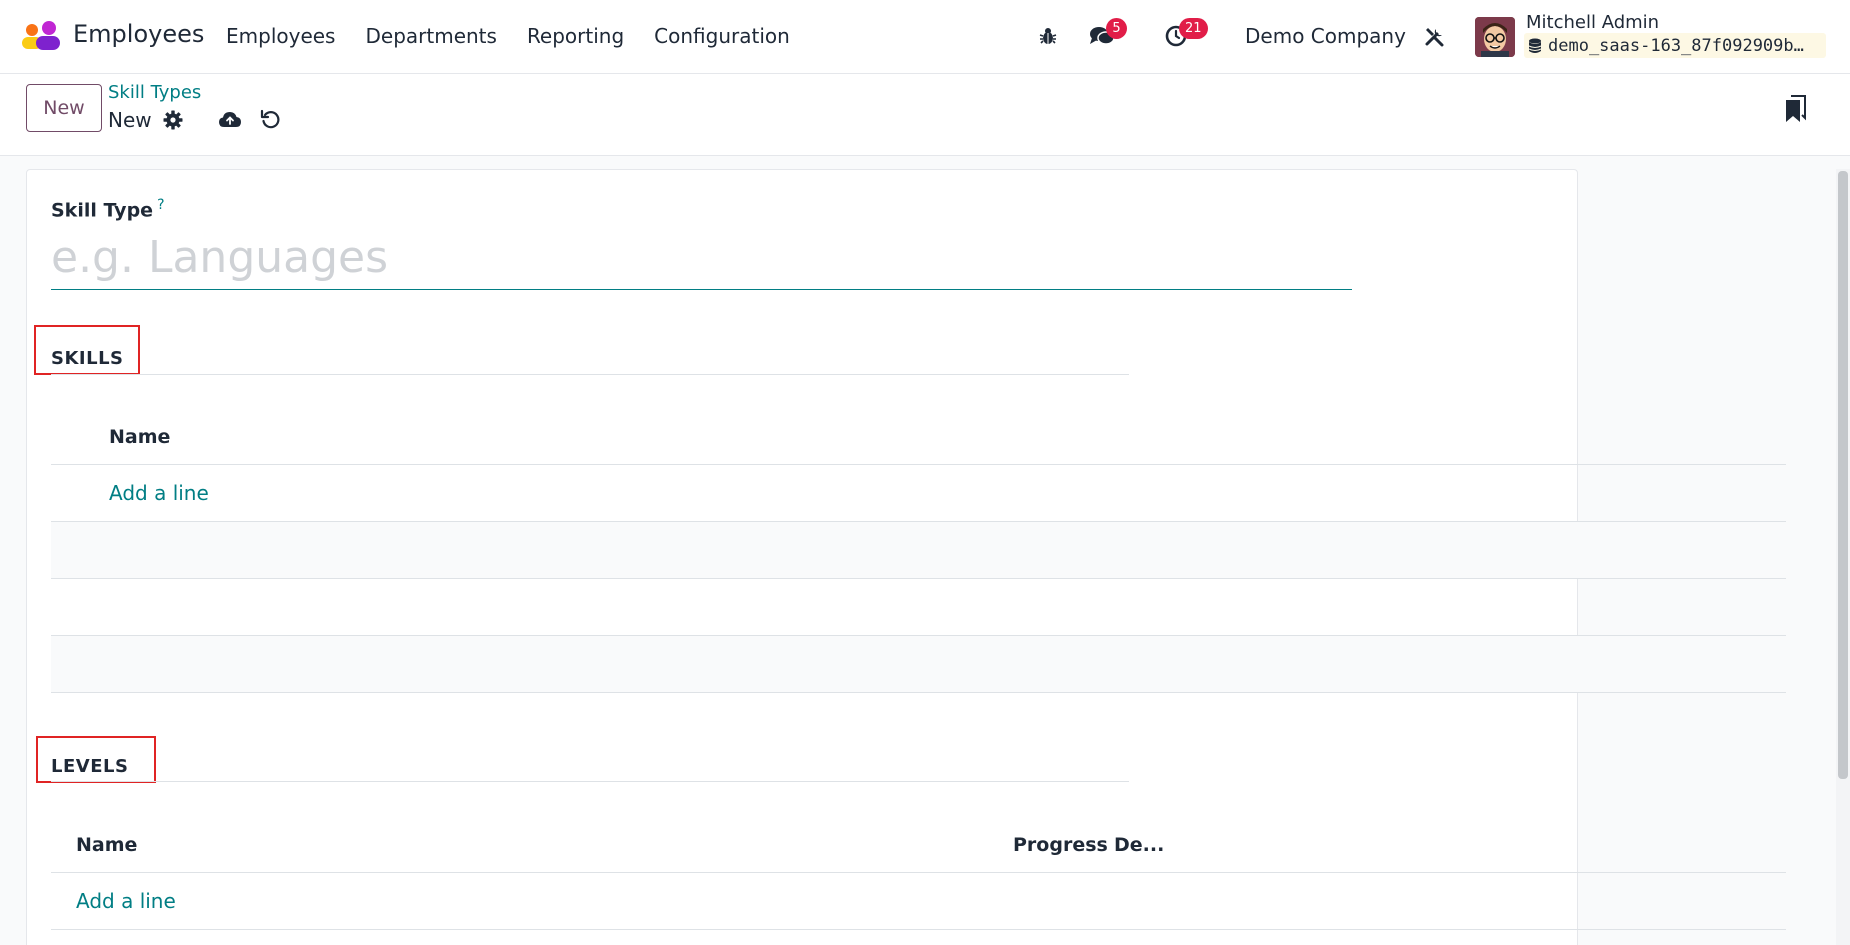  I want to click on skills-add-line-link: Add a line, so click(159, 493).